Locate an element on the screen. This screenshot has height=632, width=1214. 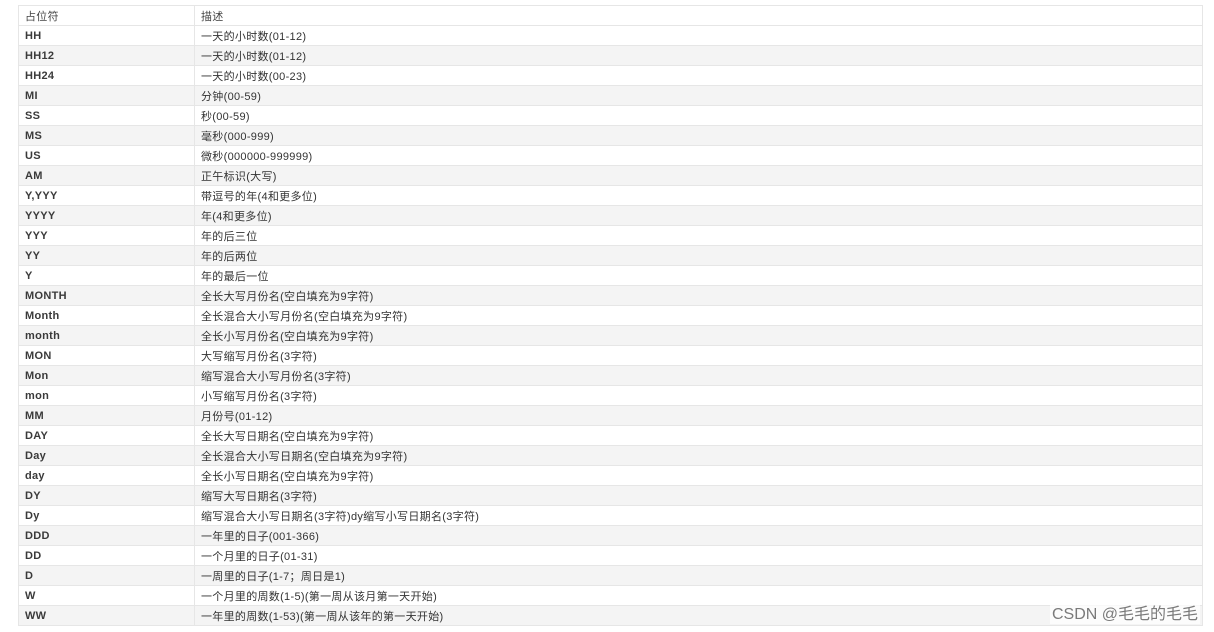
description-cell: 全长小写月份名(空白填充为9字符) is located at coordinates (698, 335).